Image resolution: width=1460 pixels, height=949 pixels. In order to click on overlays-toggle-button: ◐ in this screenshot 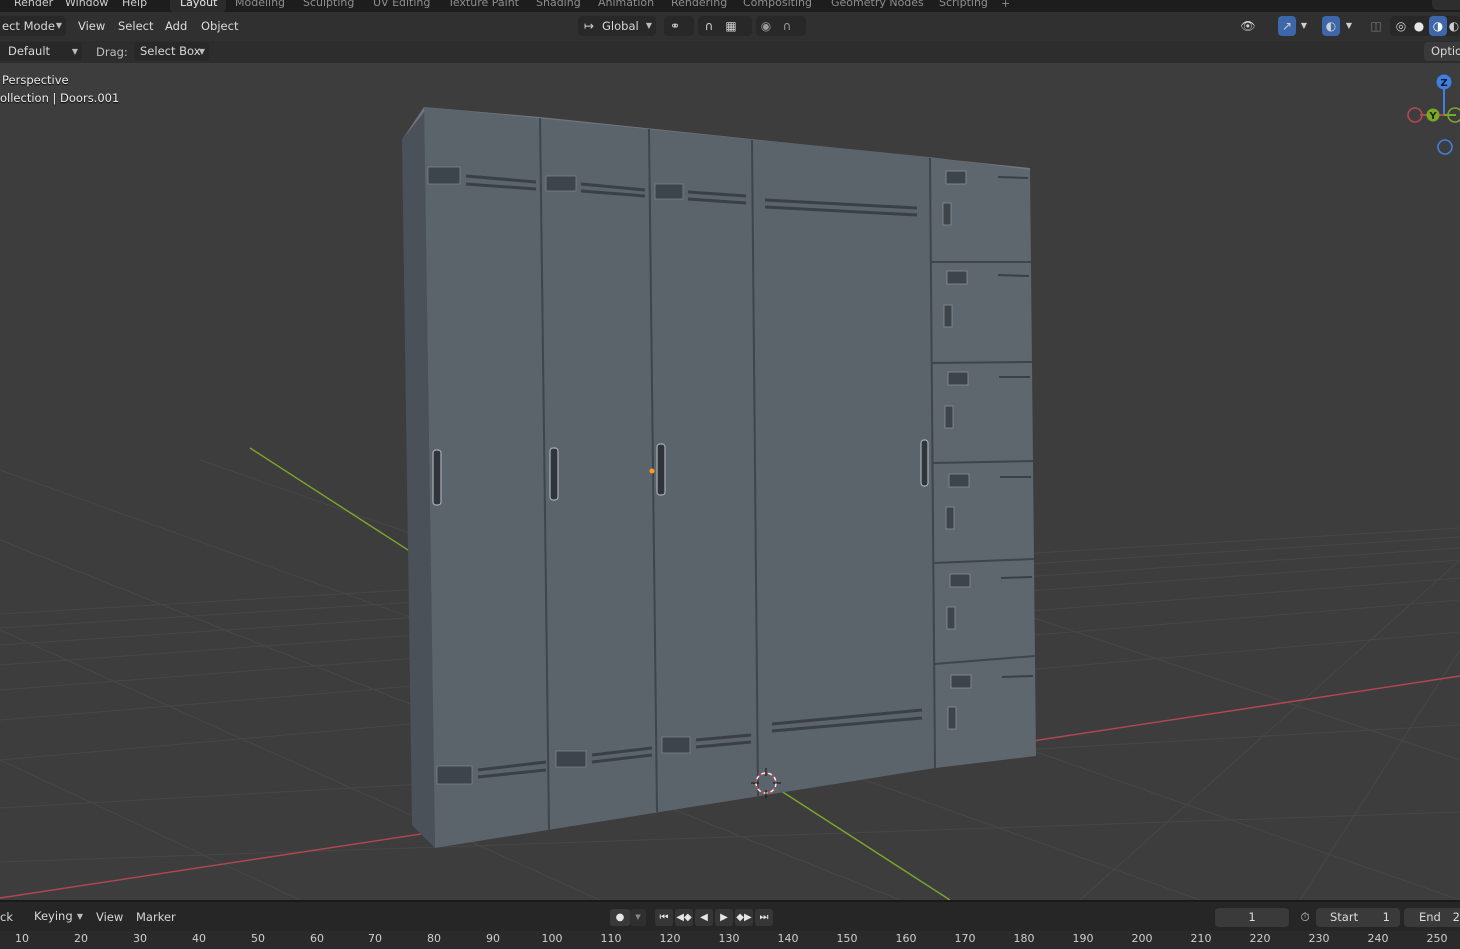, I will do `click(1331, 26)`.